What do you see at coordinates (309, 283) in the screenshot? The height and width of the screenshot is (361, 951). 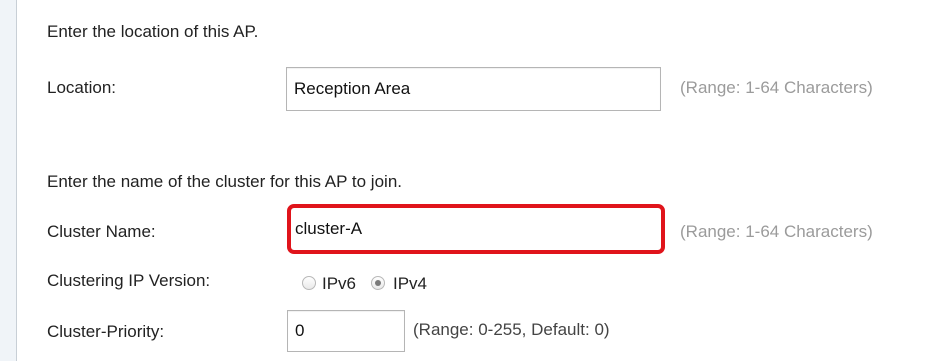 I see `ipv6-radio` at bounding box center [309, 283].